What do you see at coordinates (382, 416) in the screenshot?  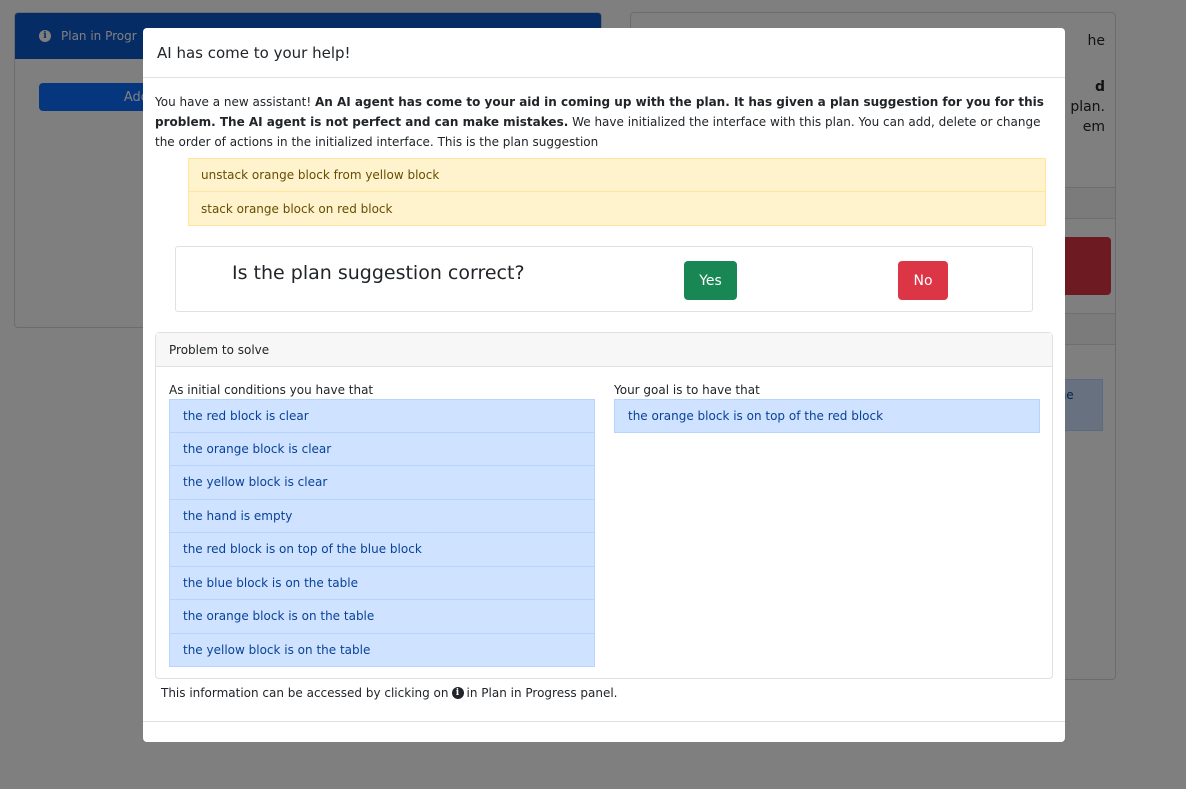 I see `initial-condition-item: the red block is clear` at bounding box center [382, 416].